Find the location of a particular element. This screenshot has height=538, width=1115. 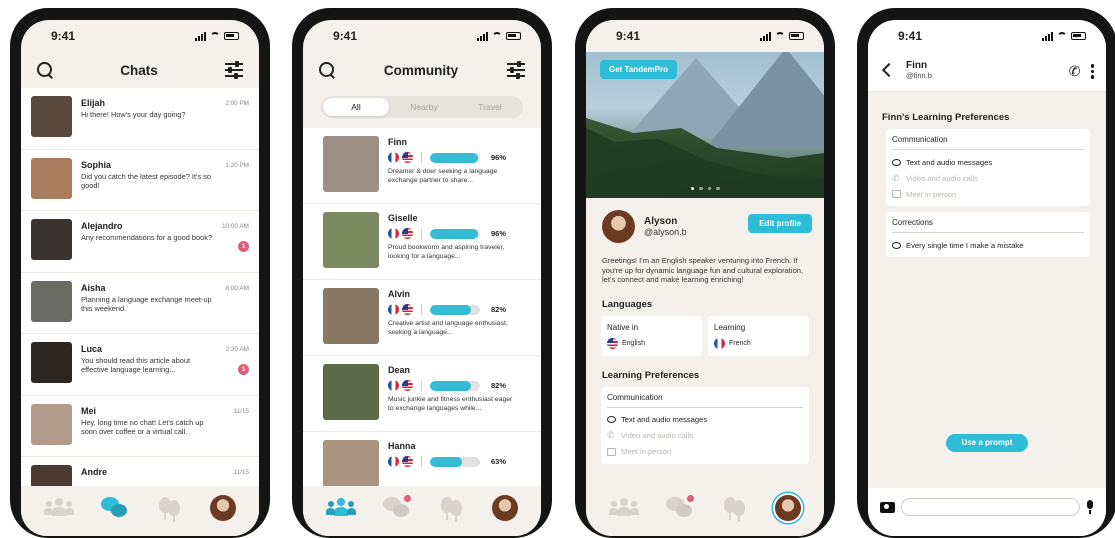

tab-travel: Travel is located at coordinates (490, 107).